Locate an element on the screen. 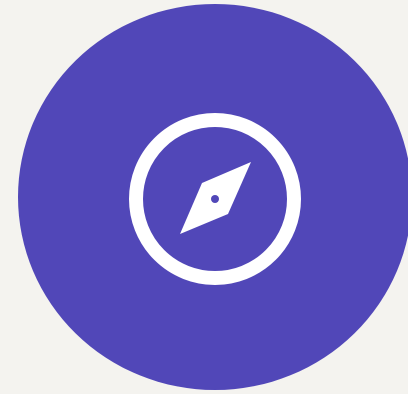 This screenshot has height=394, width=408. compass-needle-center is located at coordinates (215, 199).